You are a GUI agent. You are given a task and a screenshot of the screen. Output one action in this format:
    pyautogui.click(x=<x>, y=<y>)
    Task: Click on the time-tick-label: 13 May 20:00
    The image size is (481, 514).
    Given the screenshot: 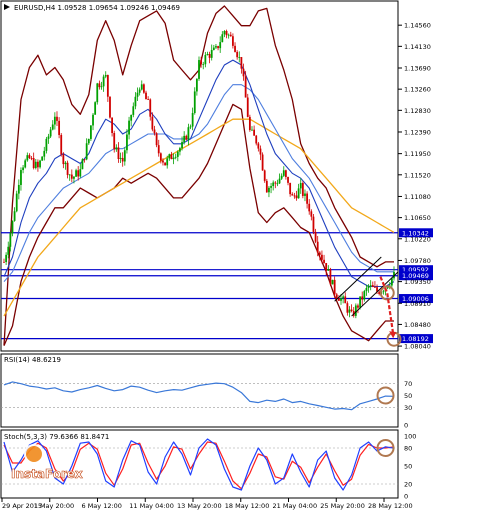 What is the action you would take?
    pyautogui.click(x=199, y=506)
    